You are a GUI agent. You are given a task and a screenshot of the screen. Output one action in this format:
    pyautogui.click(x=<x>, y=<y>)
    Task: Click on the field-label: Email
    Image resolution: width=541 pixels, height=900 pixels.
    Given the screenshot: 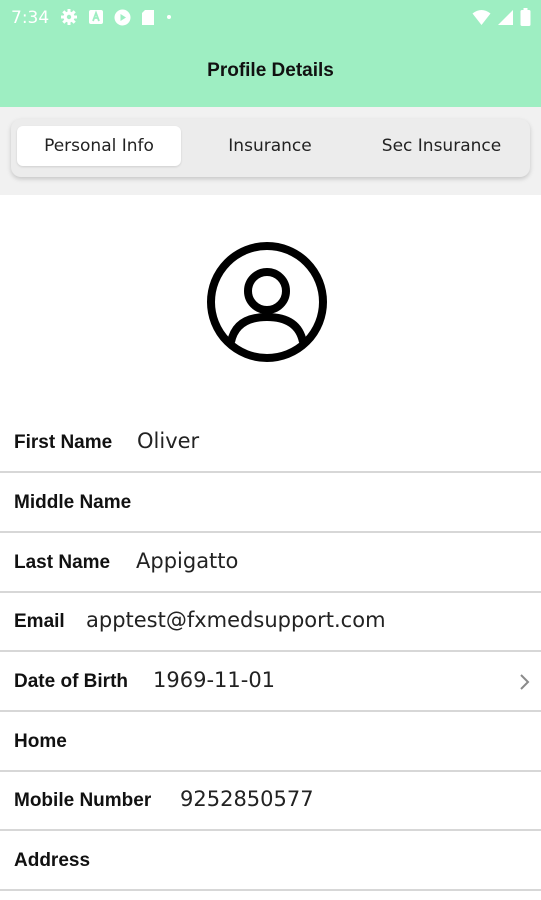 What is the action you would take?
    pyautogui.click(x=39, y=621)
    